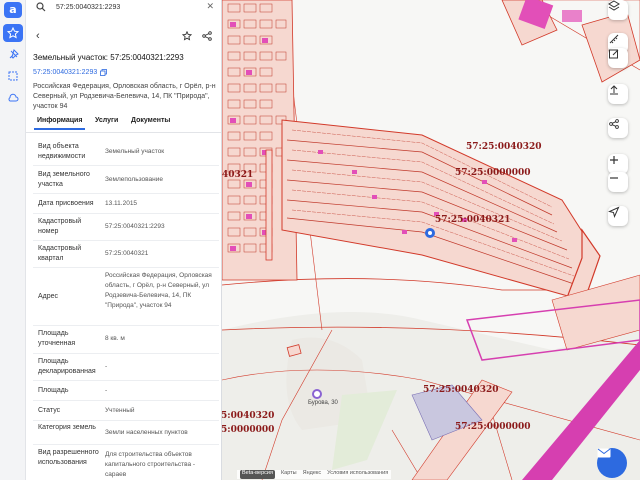 The width and height of the screenshot is (640, 480). What do you see at coordinates (67, 366) in the screenshot?
I see `property-key: Площадь декларированная` at bounding box center [67, 366].